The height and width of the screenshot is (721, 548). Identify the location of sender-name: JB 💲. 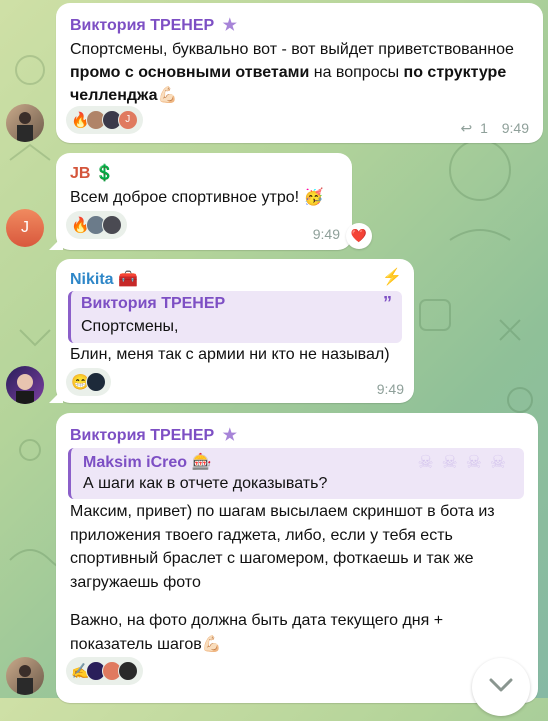
(92, 173).